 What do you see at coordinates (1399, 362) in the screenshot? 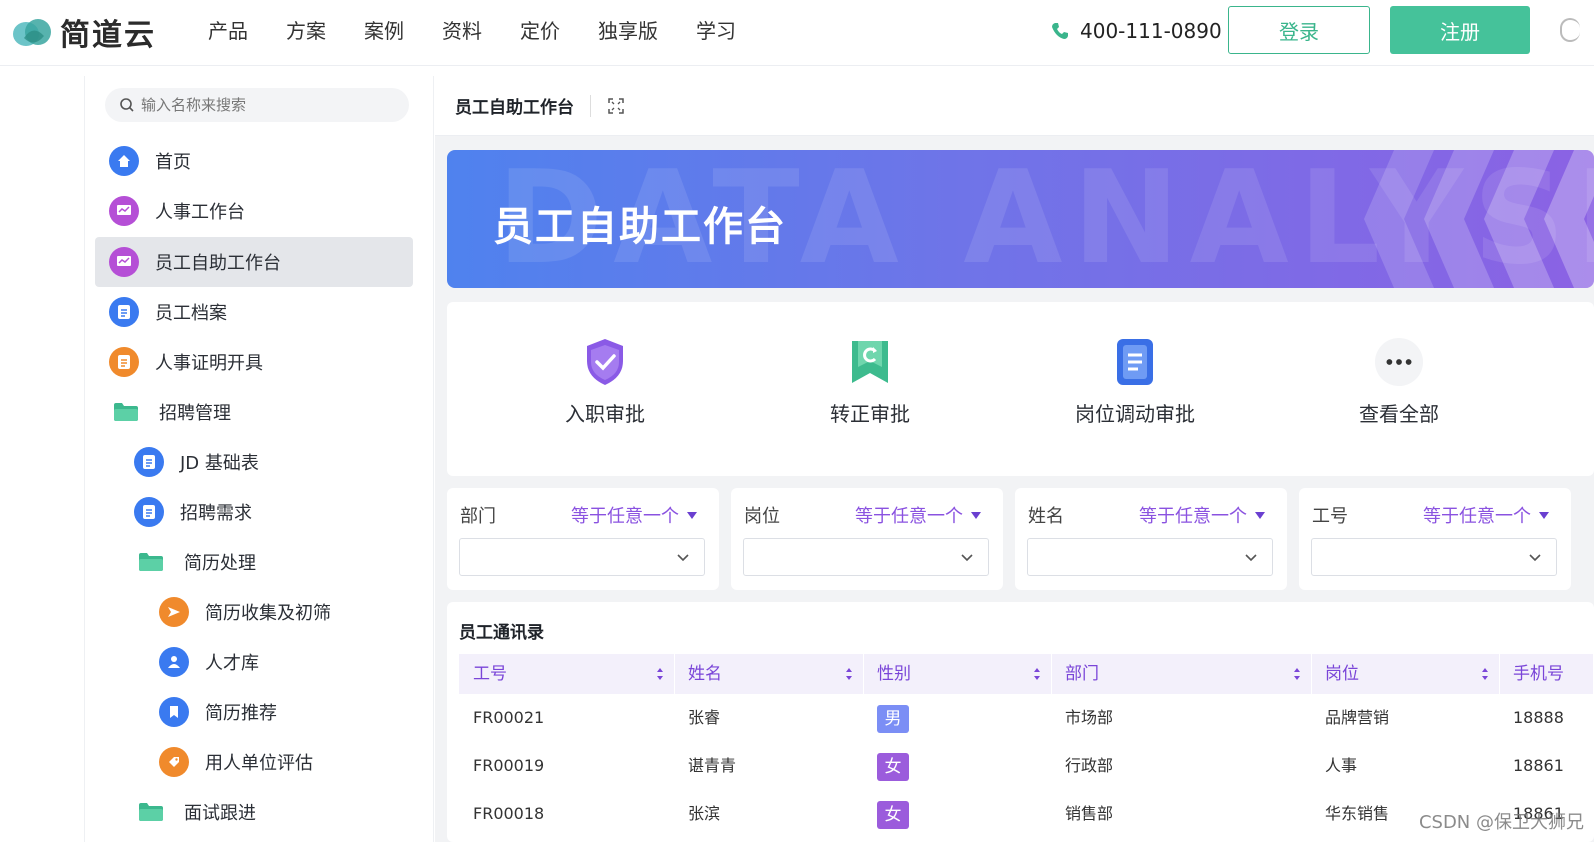
I see `more-icon` at bounding box center [1399, 362].